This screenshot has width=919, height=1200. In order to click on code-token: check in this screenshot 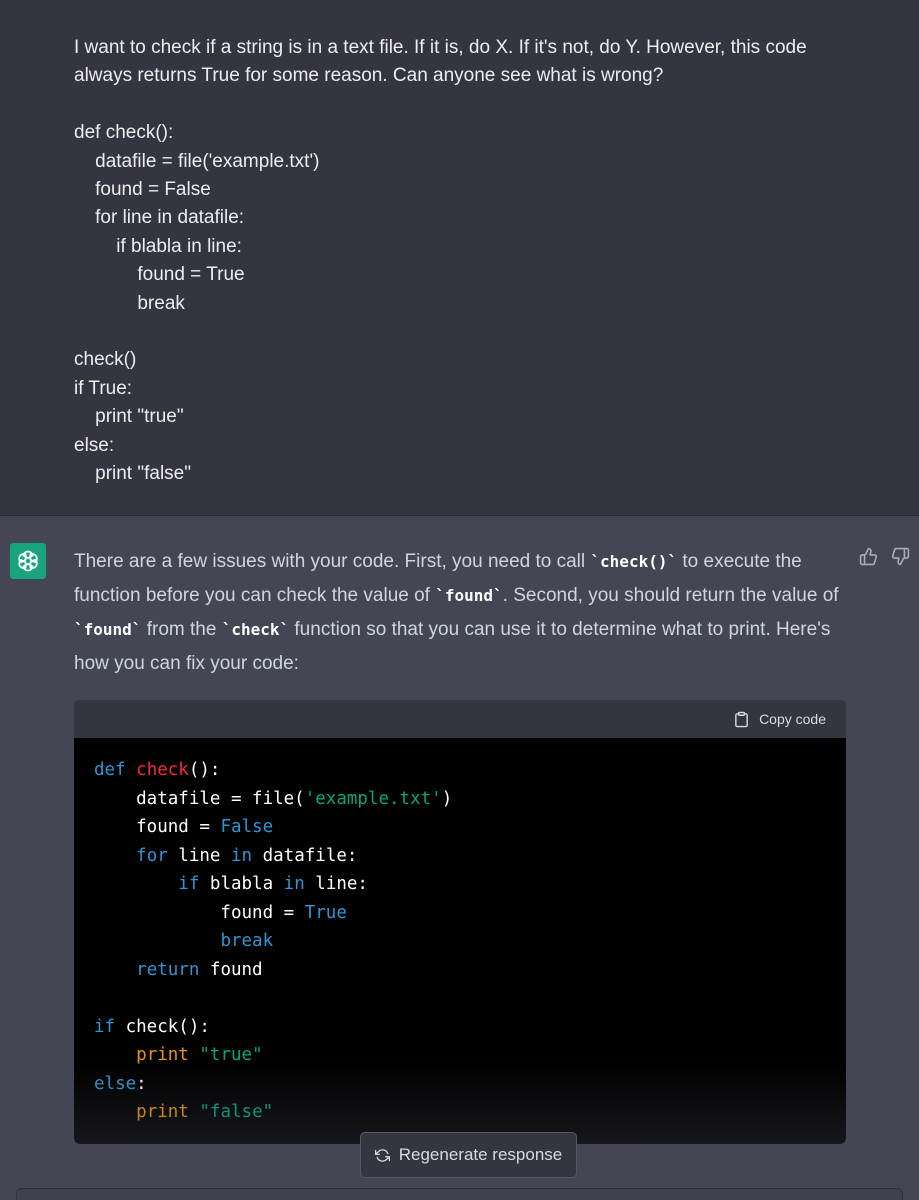, I will do `click(162, 770)`.